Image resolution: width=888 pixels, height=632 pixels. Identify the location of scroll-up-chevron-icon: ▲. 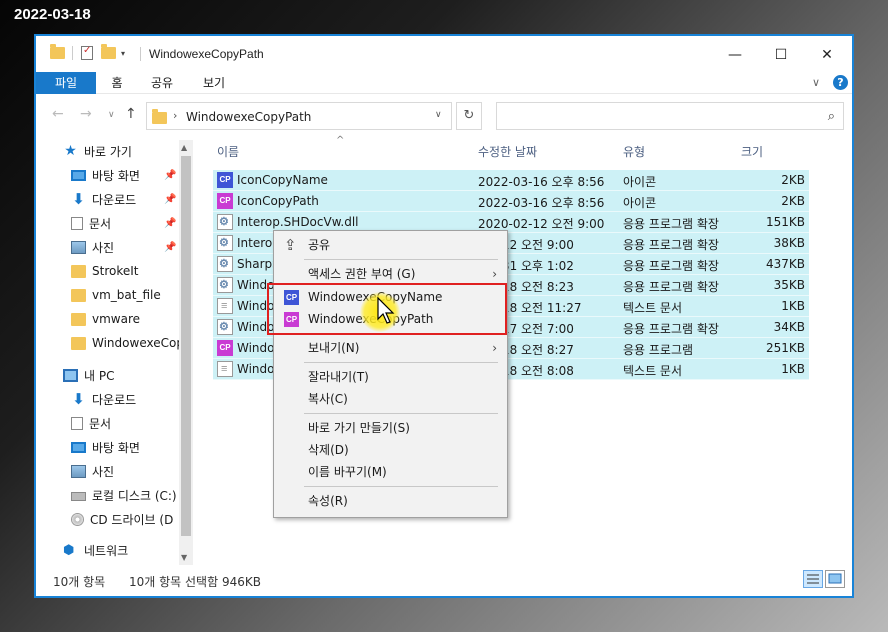
(184, 147).